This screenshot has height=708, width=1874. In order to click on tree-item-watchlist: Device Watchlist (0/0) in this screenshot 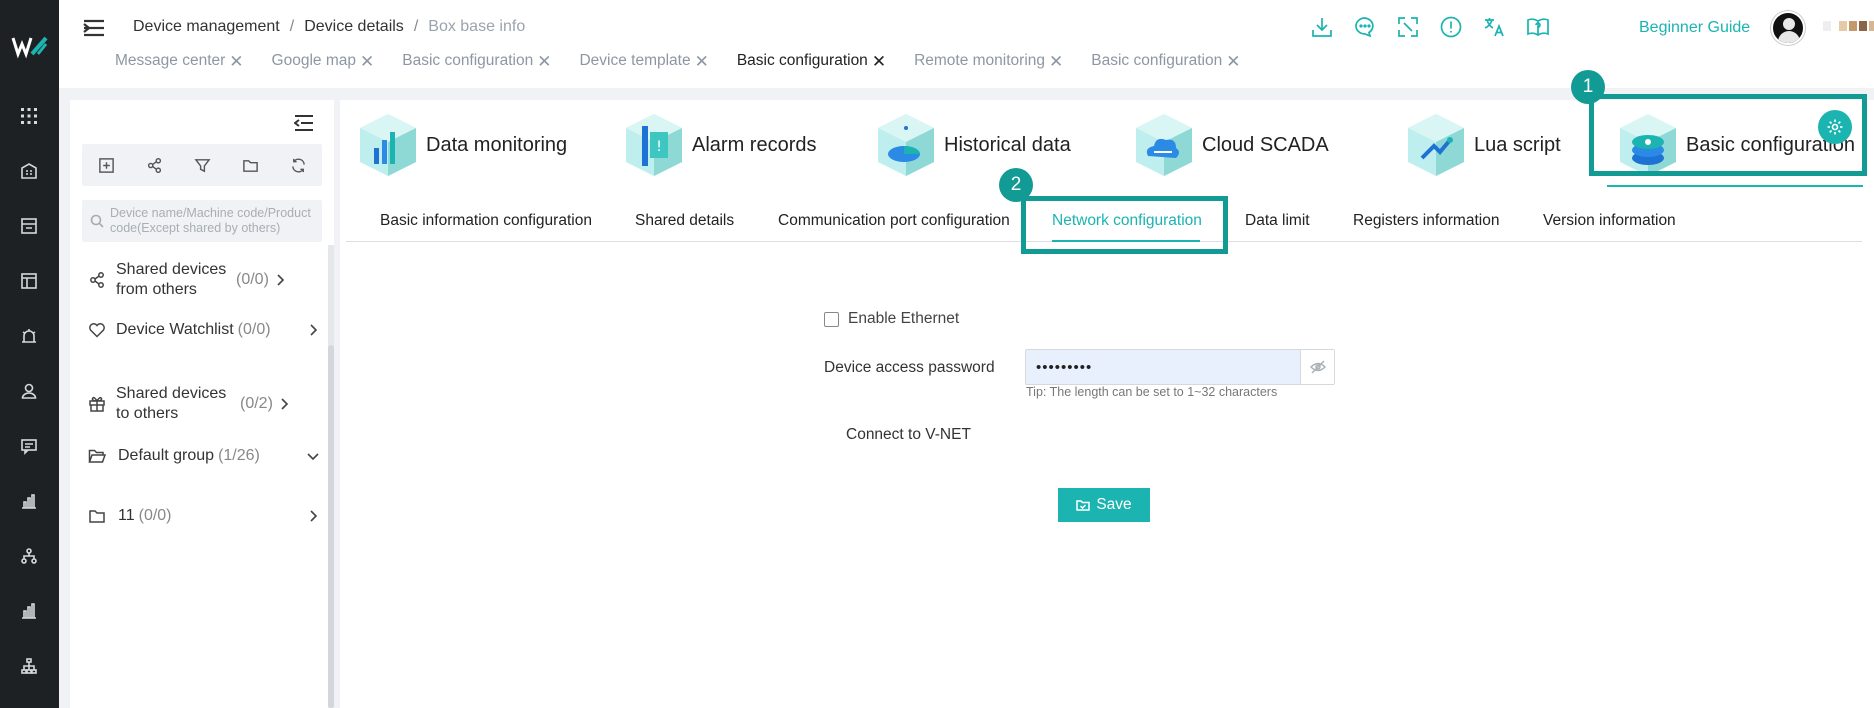, I will do `click(204, 330)`.